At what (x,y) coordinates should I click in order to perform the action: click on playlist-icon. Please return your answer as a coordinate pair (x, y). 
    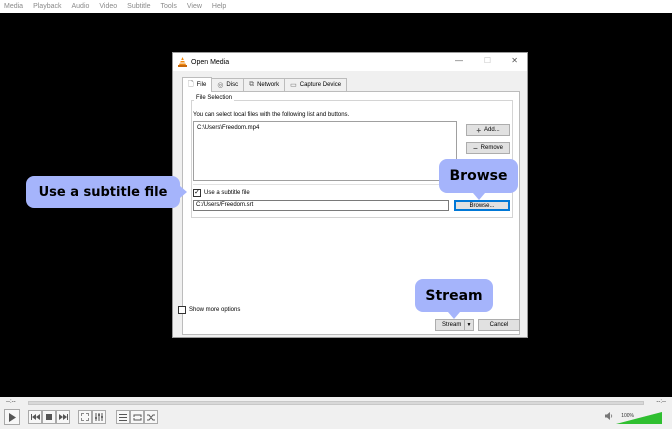
    Looking at the image, I should click on (123, 417).